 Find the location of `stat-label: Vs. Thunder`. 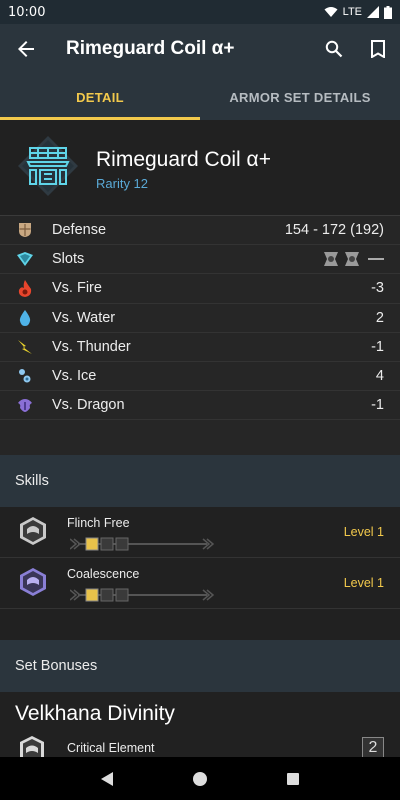

stat-label: Vs. Thunder is located at coordinates (91, 346).